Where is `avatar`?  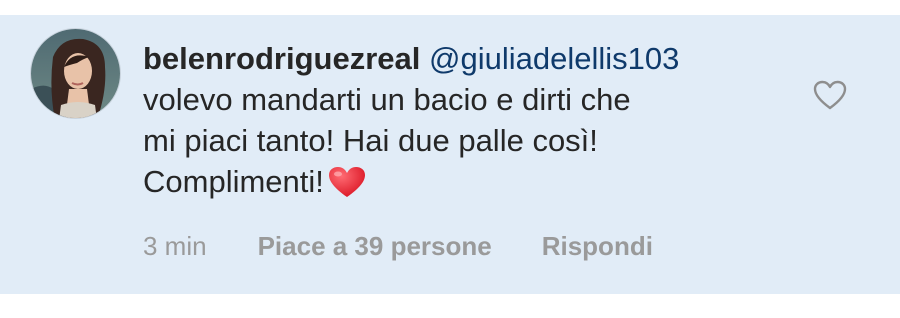 avatar is located at coordinates (75, 73).